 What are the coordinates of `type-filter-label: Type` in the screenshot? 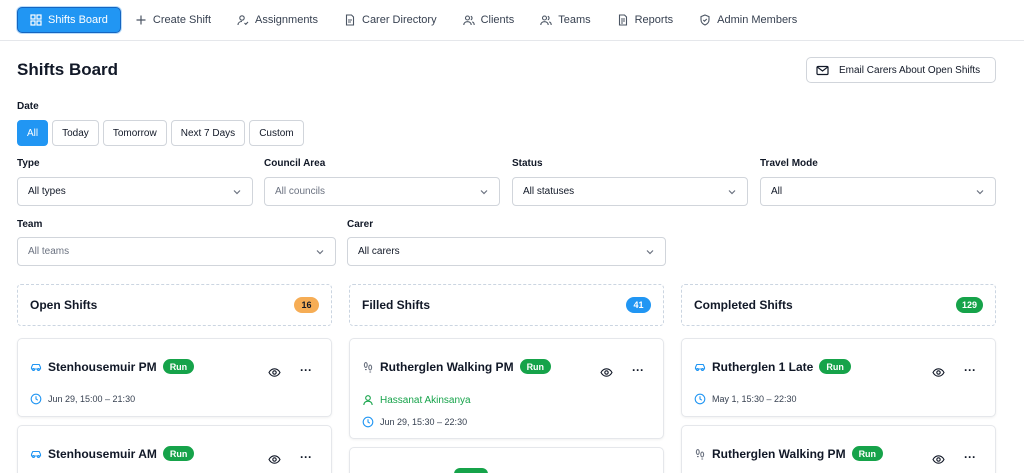 It's located at (28, 163).